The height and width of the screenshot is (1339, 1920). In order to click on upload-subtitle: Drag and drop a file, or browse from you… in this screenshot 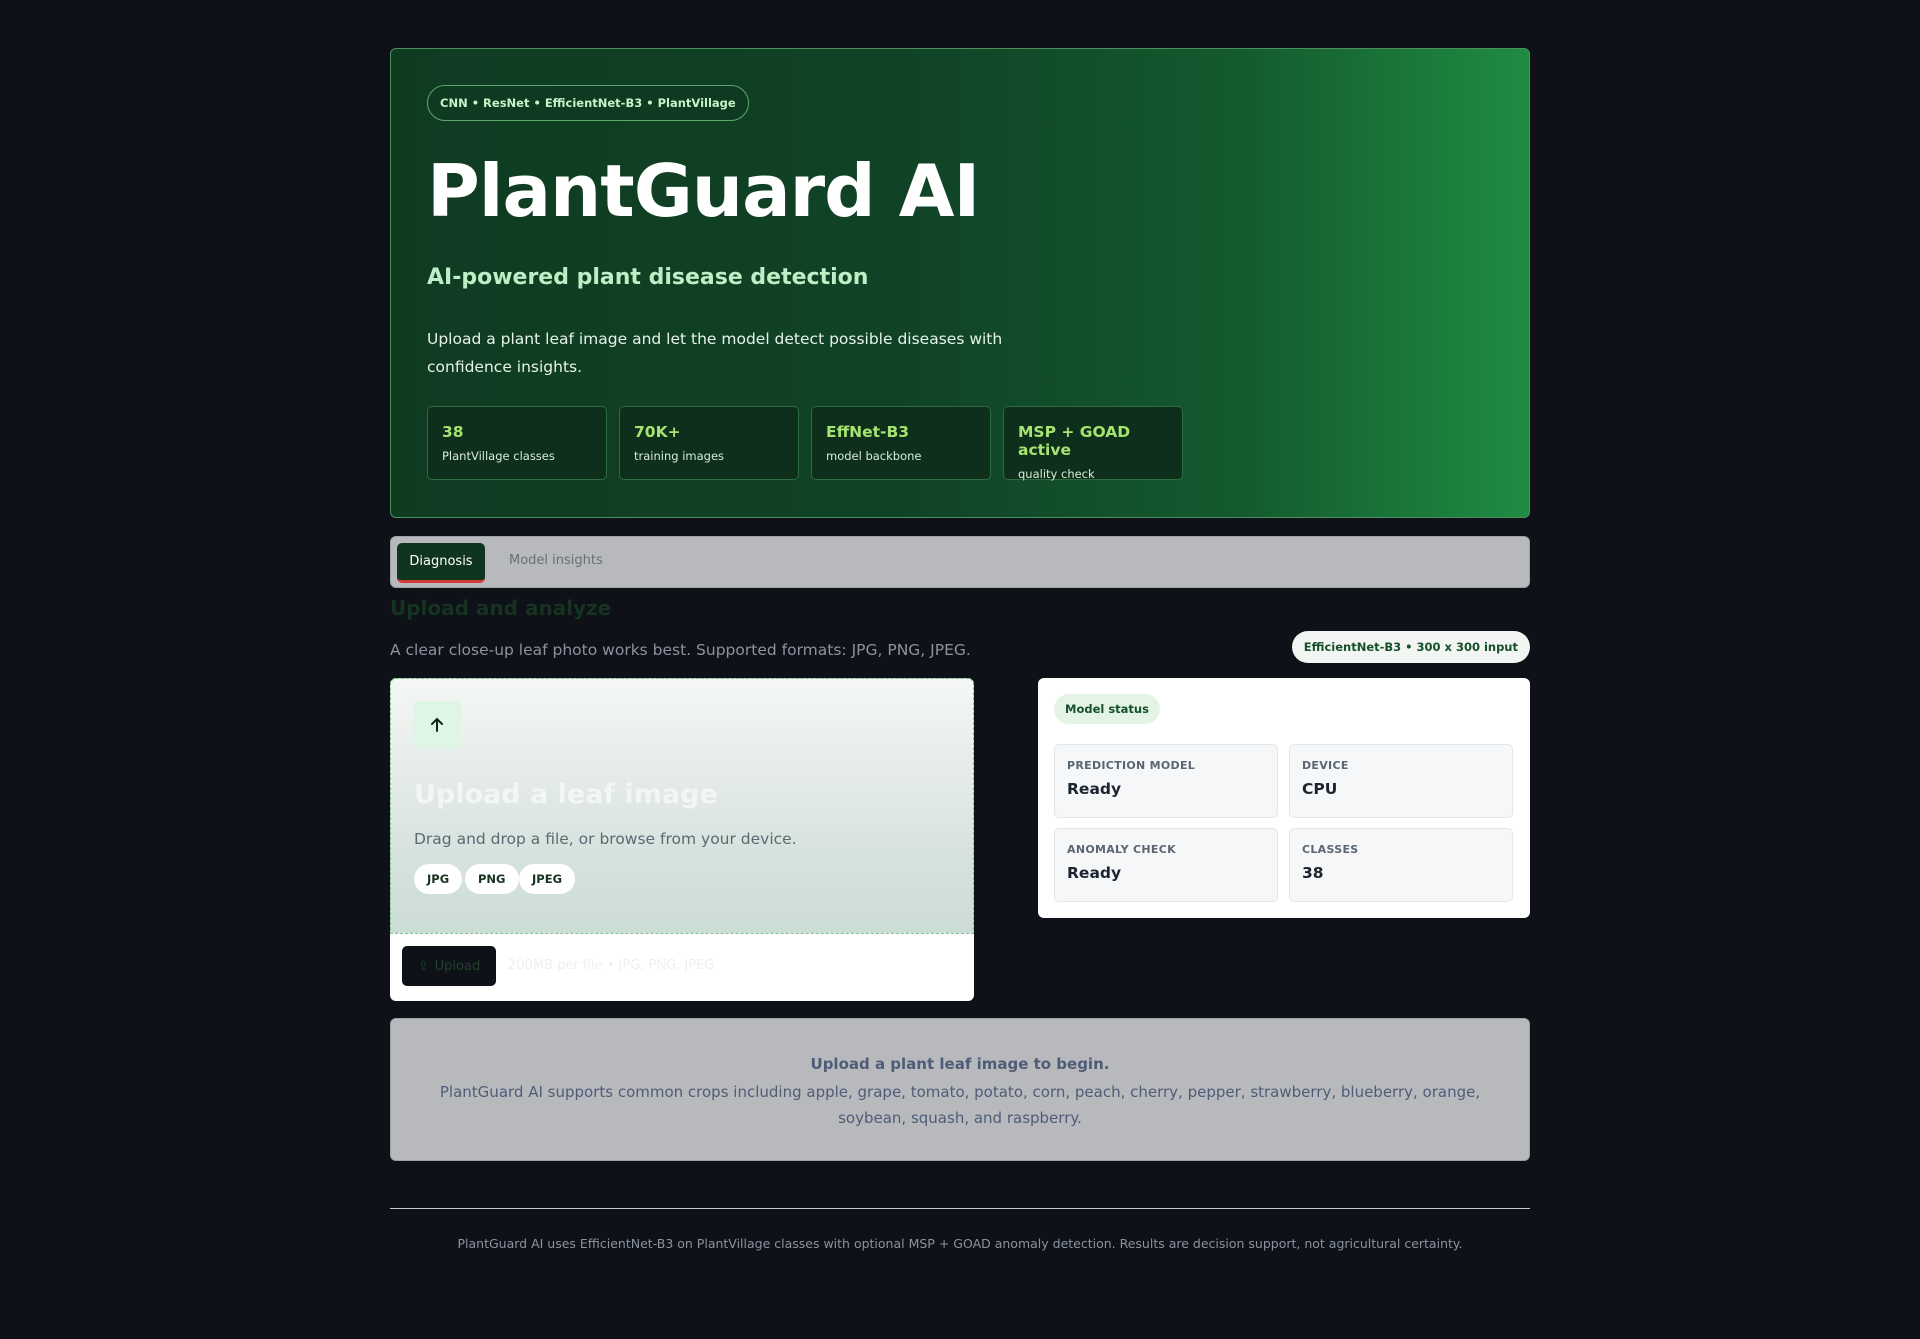, I will do `click(605, 839)`.